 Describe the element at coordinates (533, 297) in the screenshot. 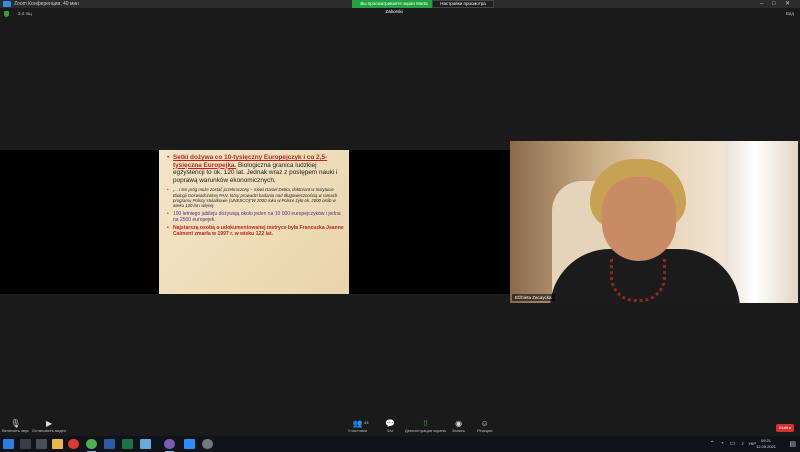

I see `participant-name-tag: Elżbieta Zacaycka` at that location.